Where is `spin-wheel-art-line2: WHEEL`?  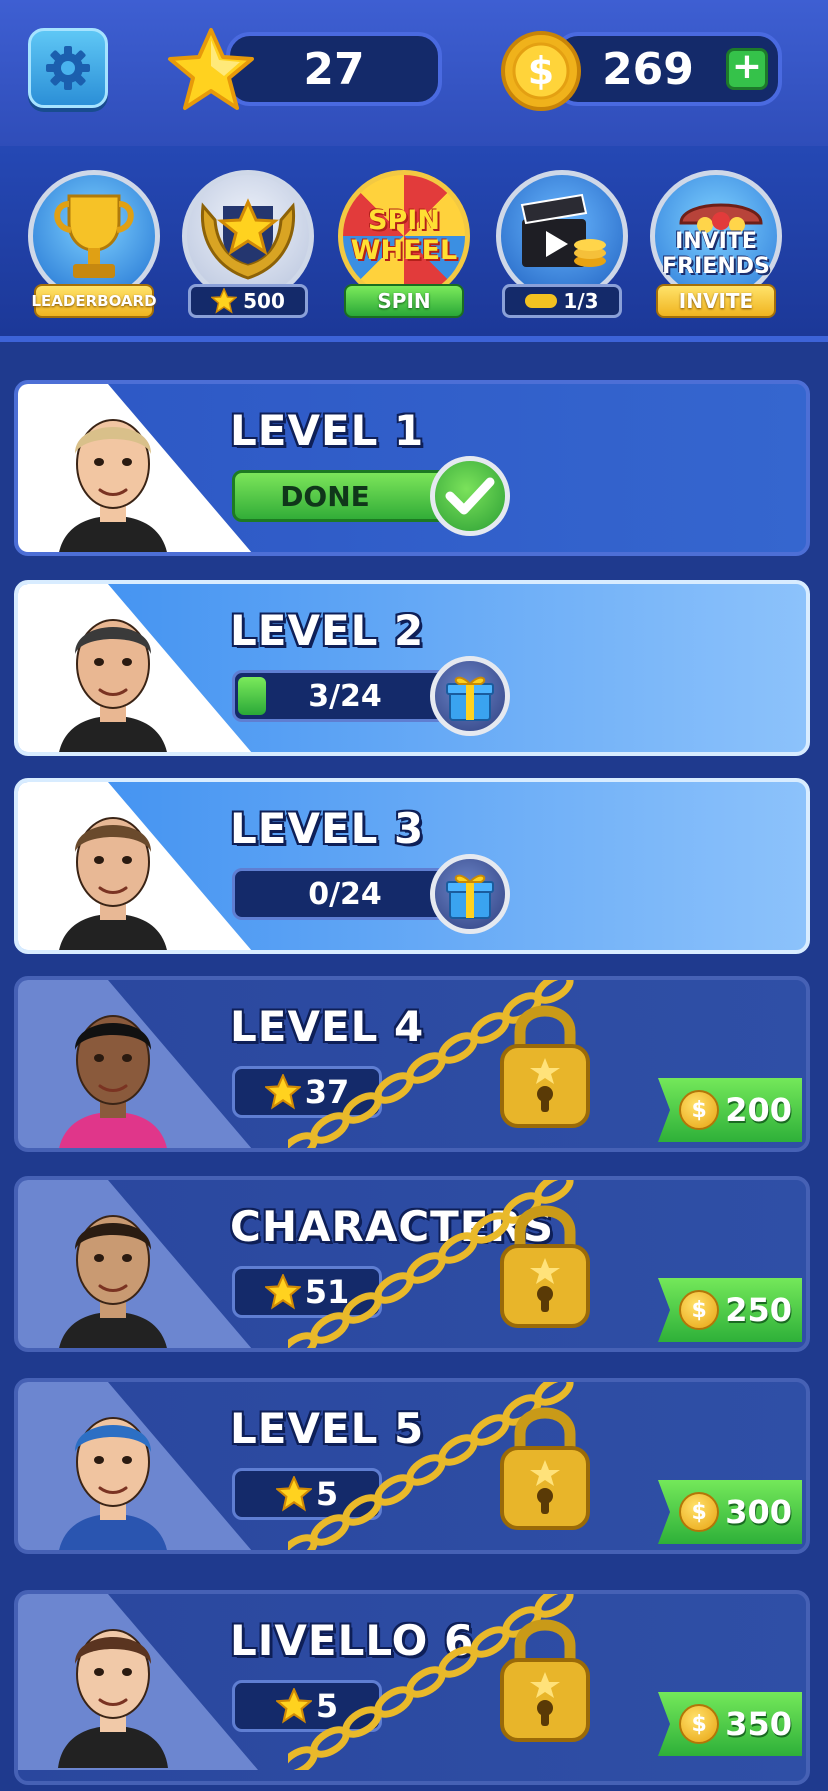
spin-wheel-art-line2: WHEEL is located at coordinates (404, 250).